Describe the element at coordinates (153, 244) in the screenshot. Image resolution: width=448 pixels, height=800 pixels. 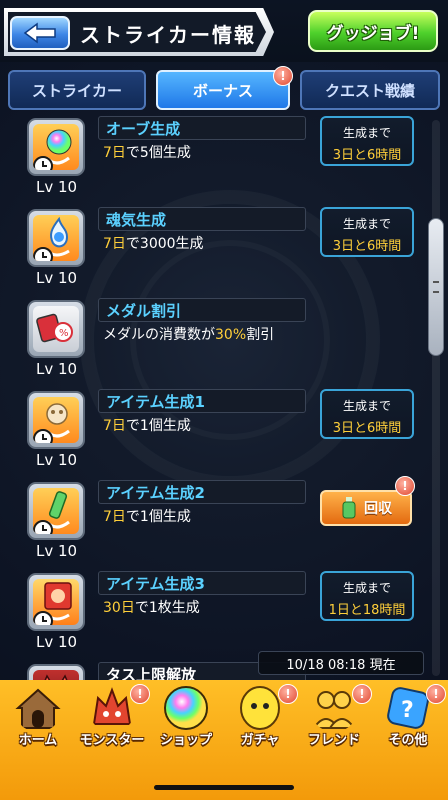
I see `bonus-desc: 7日で3000生成` at that location.